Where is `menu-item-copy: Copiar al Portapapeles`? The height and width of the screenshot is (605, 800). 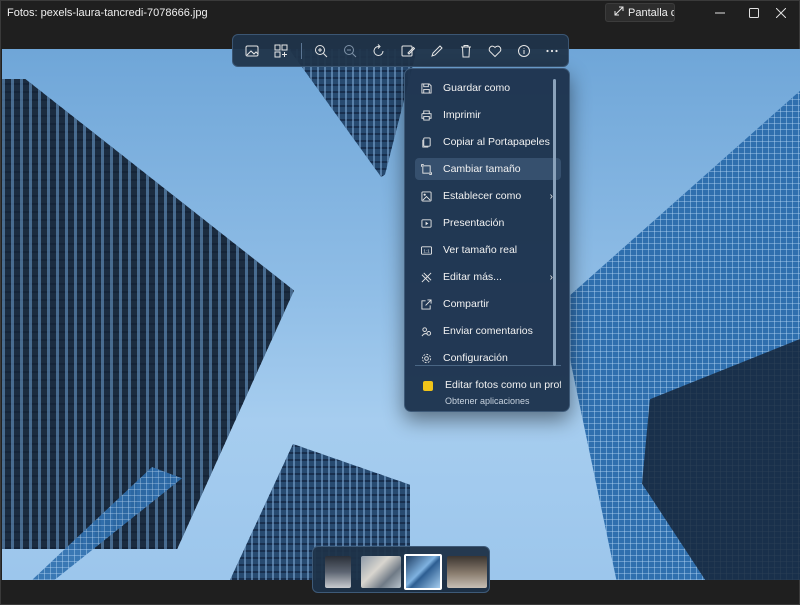
menu-item-copy: Copiar al Portapapeles is located at coordinates (488, 142).